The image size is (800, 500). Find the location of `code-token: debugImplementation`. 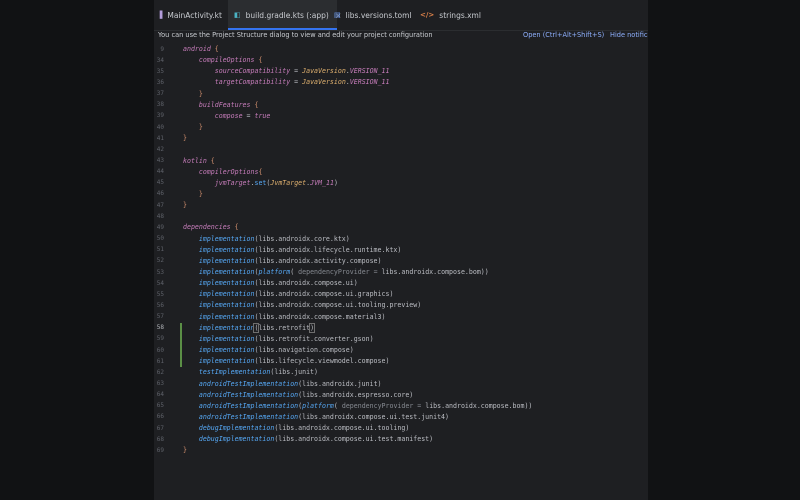

code-token: debugImplementation is located at coordinates (236, 439).